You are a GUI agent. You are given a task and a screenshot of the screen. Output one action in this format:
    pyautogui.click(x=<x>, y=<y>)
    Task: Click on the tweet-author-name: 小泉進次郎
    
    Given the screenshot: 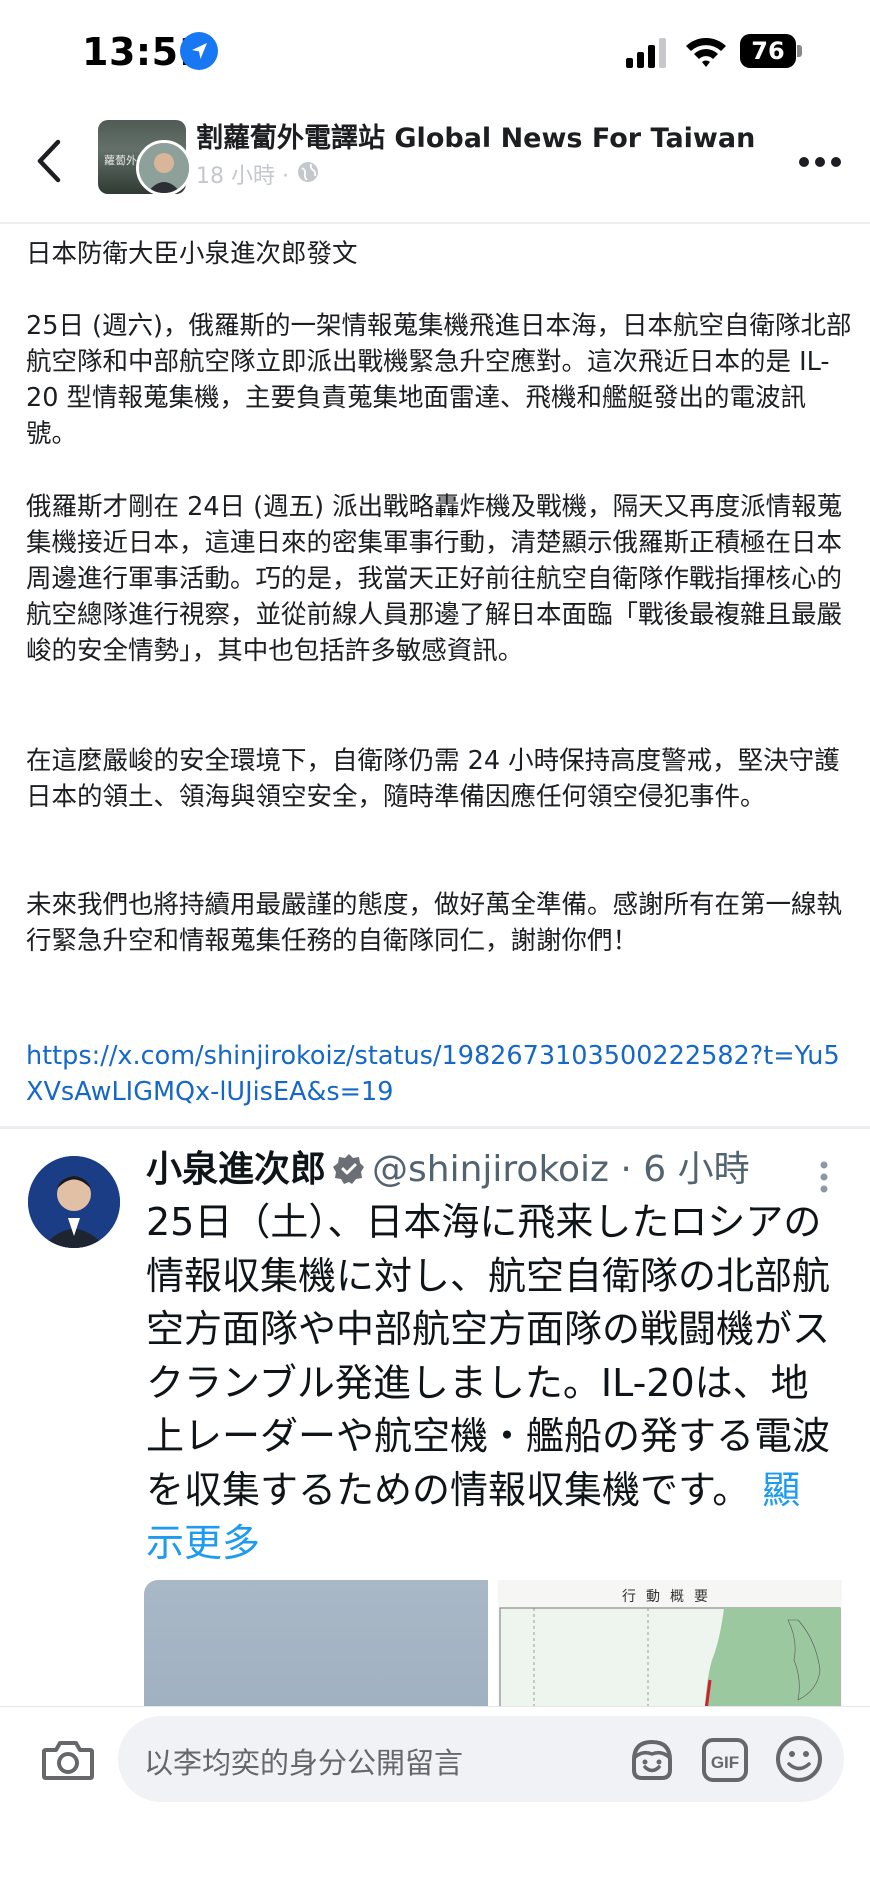 What is the action you would take?
    pyautogui.click(x=236, y=1169)
    